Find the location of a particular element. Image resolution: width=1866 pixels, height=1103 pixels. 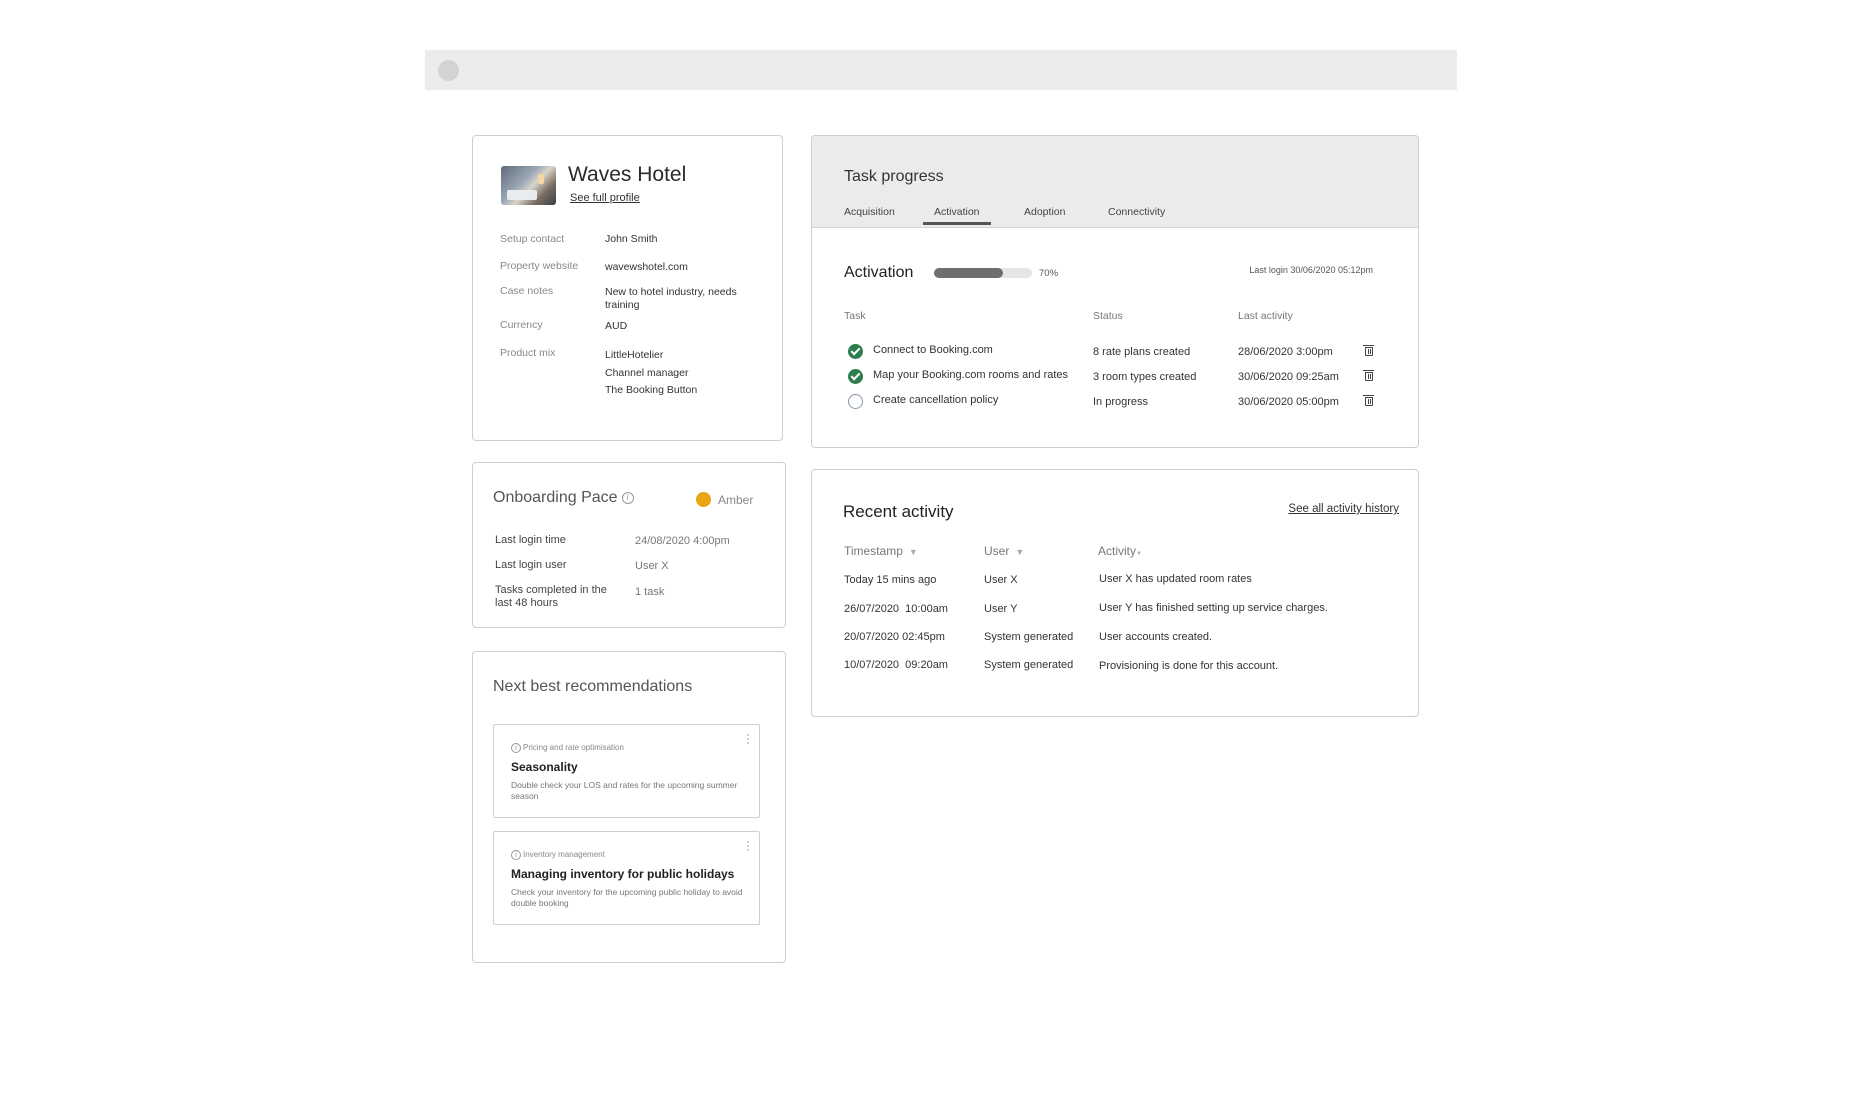

setup-contact-value: John Smith is located at coordinates (631, 239).